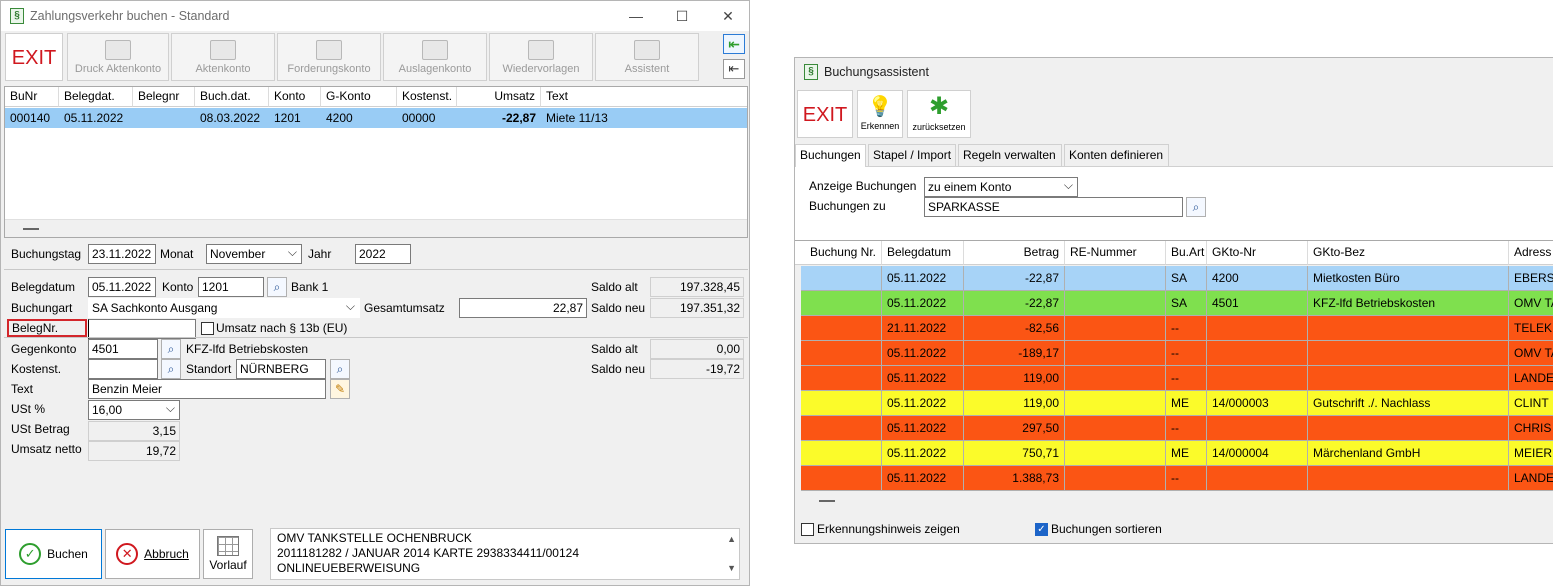 The image size is (1553, 586). What do you see at coordinates (123, 349) in the screenshot?
I see `gegenkonto-field: 4501` at bounding box center [123, 349].